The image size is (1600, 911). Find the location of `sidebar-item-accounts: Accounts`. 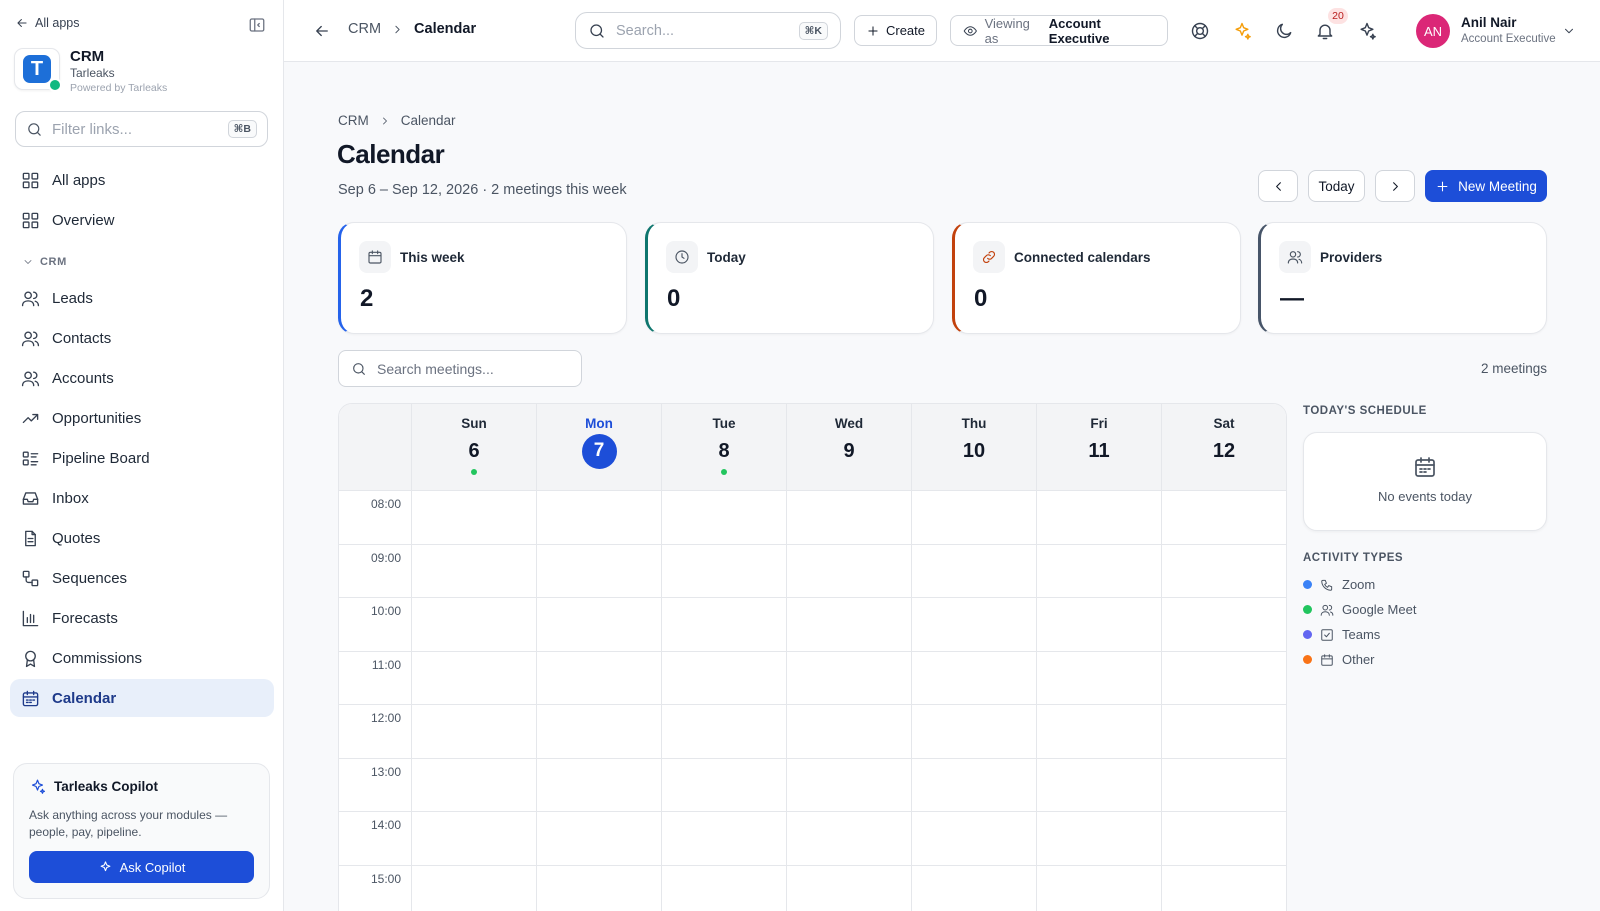

sidebar-item-accounts: Accounts is located at coordinates (142, 378).